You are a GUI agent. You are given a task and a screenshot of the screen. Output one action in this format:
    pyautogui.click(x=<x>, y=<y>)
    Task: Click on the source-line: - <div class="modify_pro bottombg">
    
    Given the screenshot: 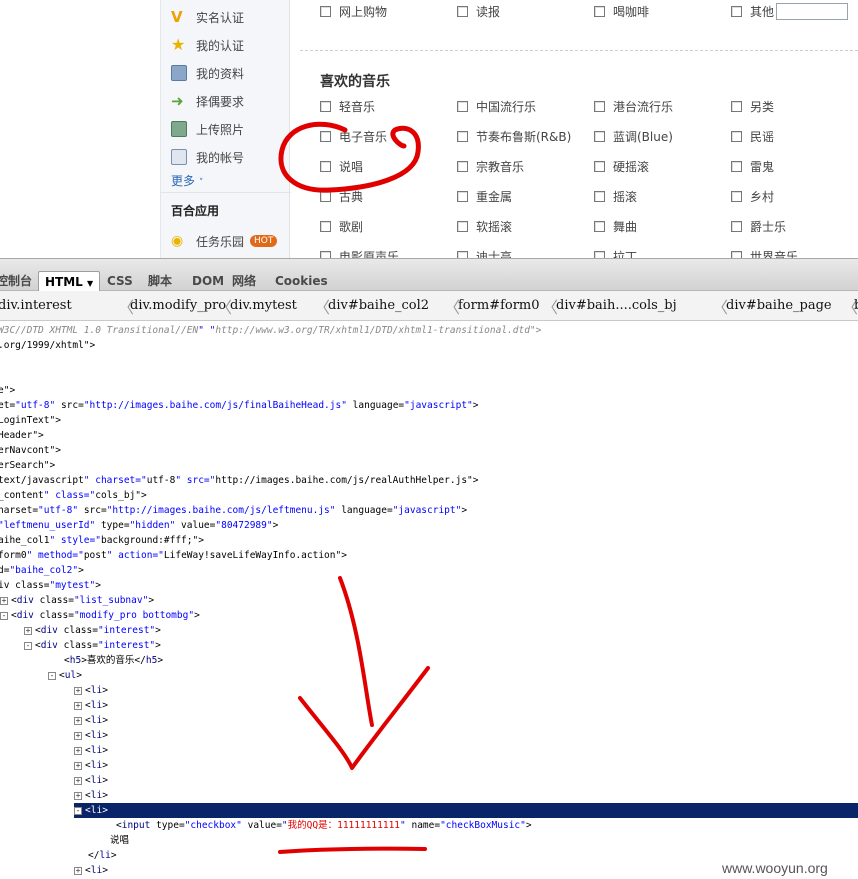 What is the action you would take?
    pyautogui.click(x=100, y=615)
    